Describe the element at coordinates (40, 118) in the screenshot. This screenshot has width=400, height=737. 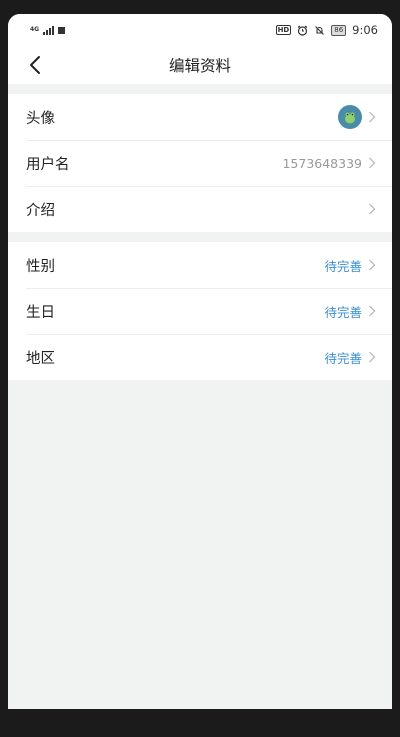
I see `row-label: 头像` at that location.